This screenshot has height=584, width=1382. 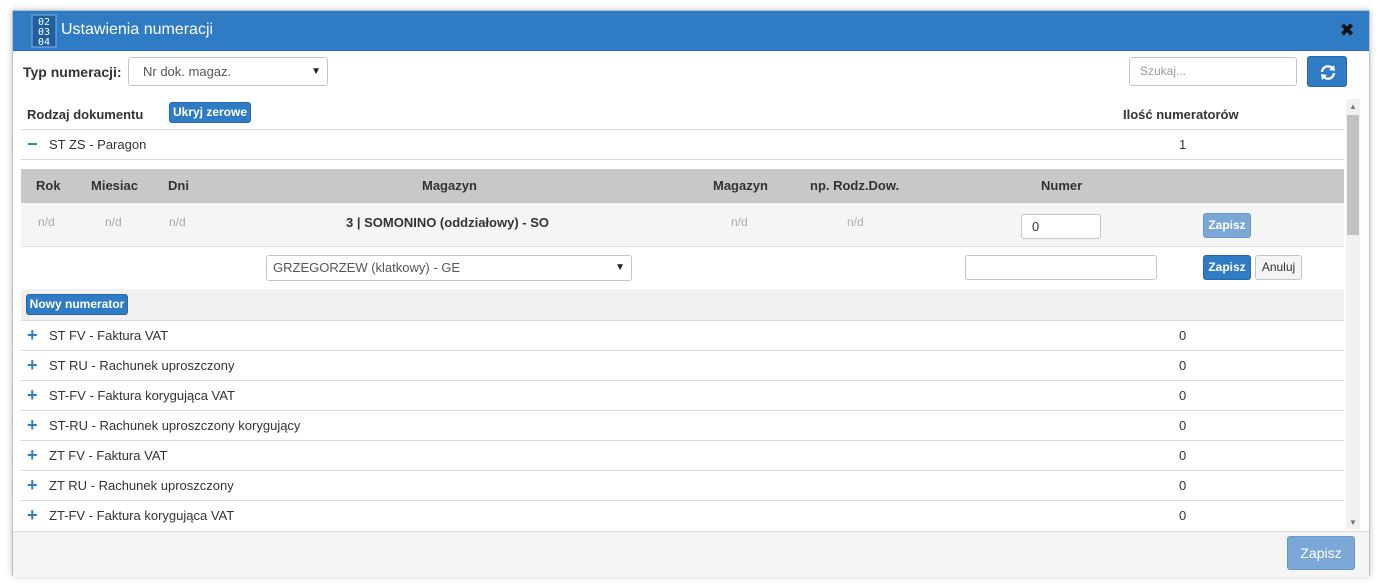 I want to click on document-row: + ZT-FV - Faktura korygująca VAT 0, so click(x=682, y=515).